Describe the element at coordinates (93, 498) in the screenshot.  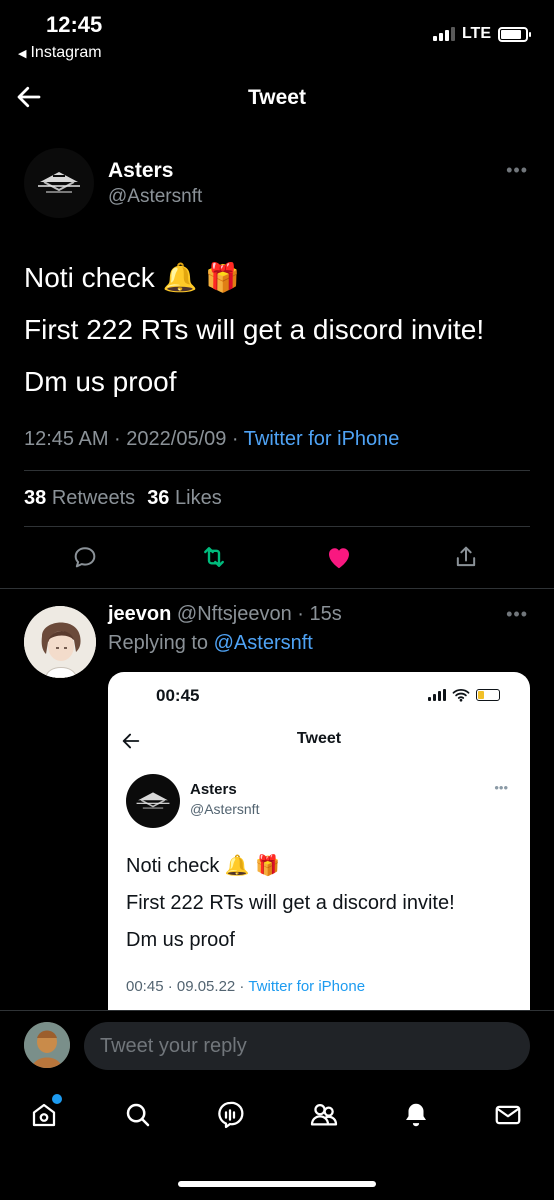
I see `retweets-label: Retweets` at that location.